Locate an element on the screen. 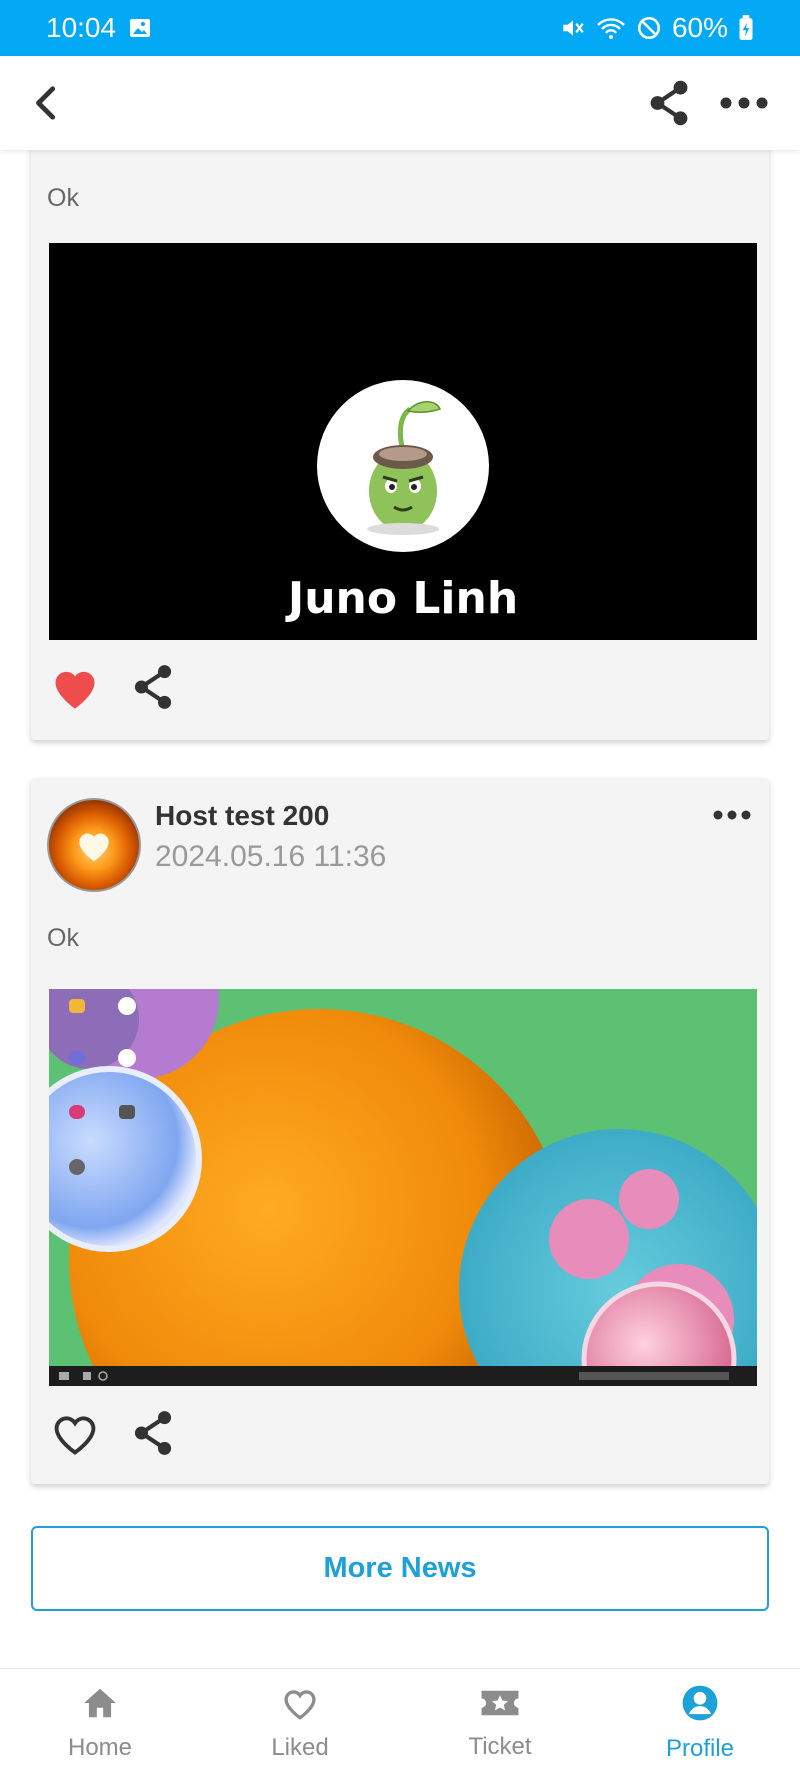 The width and height of the screenshot is (800, 1778). battery-percent: 60% is located at coordinates (699, 27).